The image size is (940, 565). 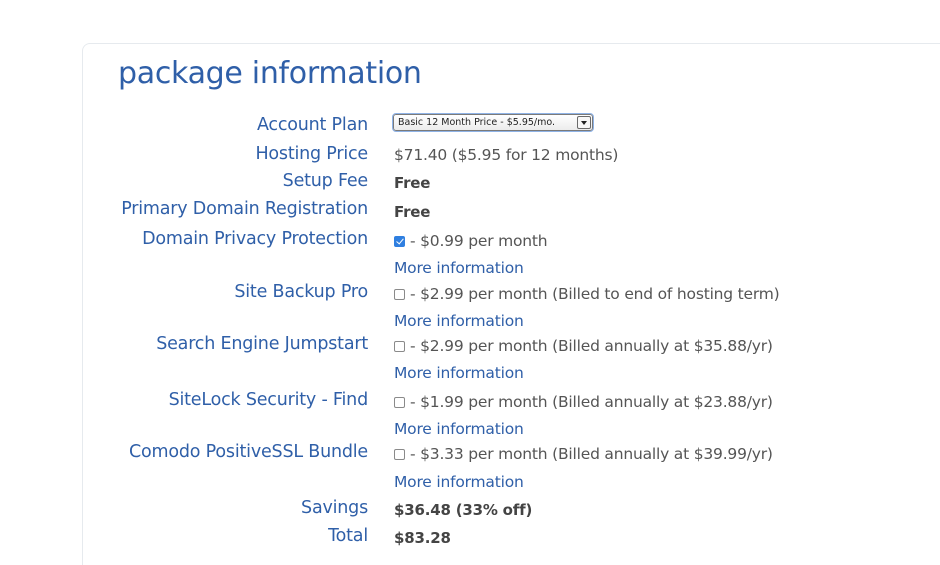 I want to click on addon-domain-privacy-more-link: More information, so click(x=459, y=268).